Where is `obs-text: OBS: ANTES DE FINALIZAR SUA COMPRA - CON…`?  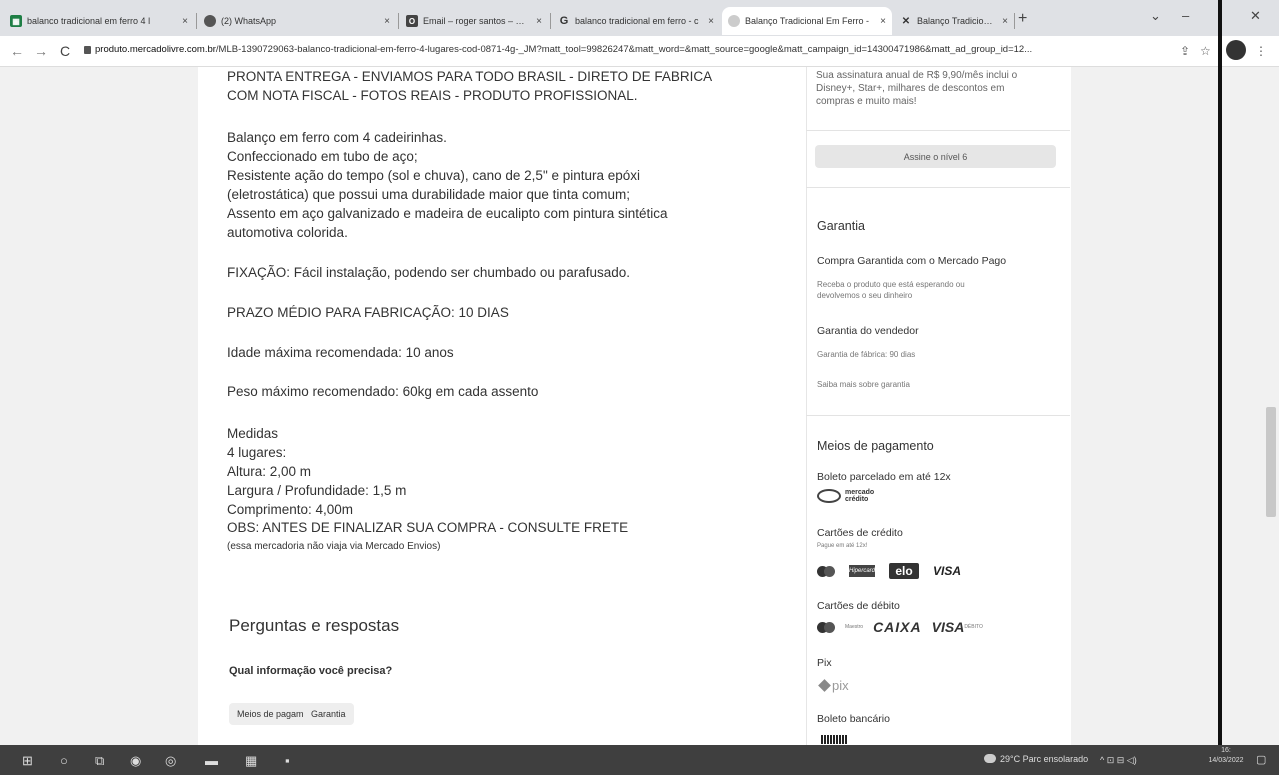 obs-text: OBS: ANTES DE FINALIZAR SUA COMPRA - CON… is located at coordinates (428, 527).